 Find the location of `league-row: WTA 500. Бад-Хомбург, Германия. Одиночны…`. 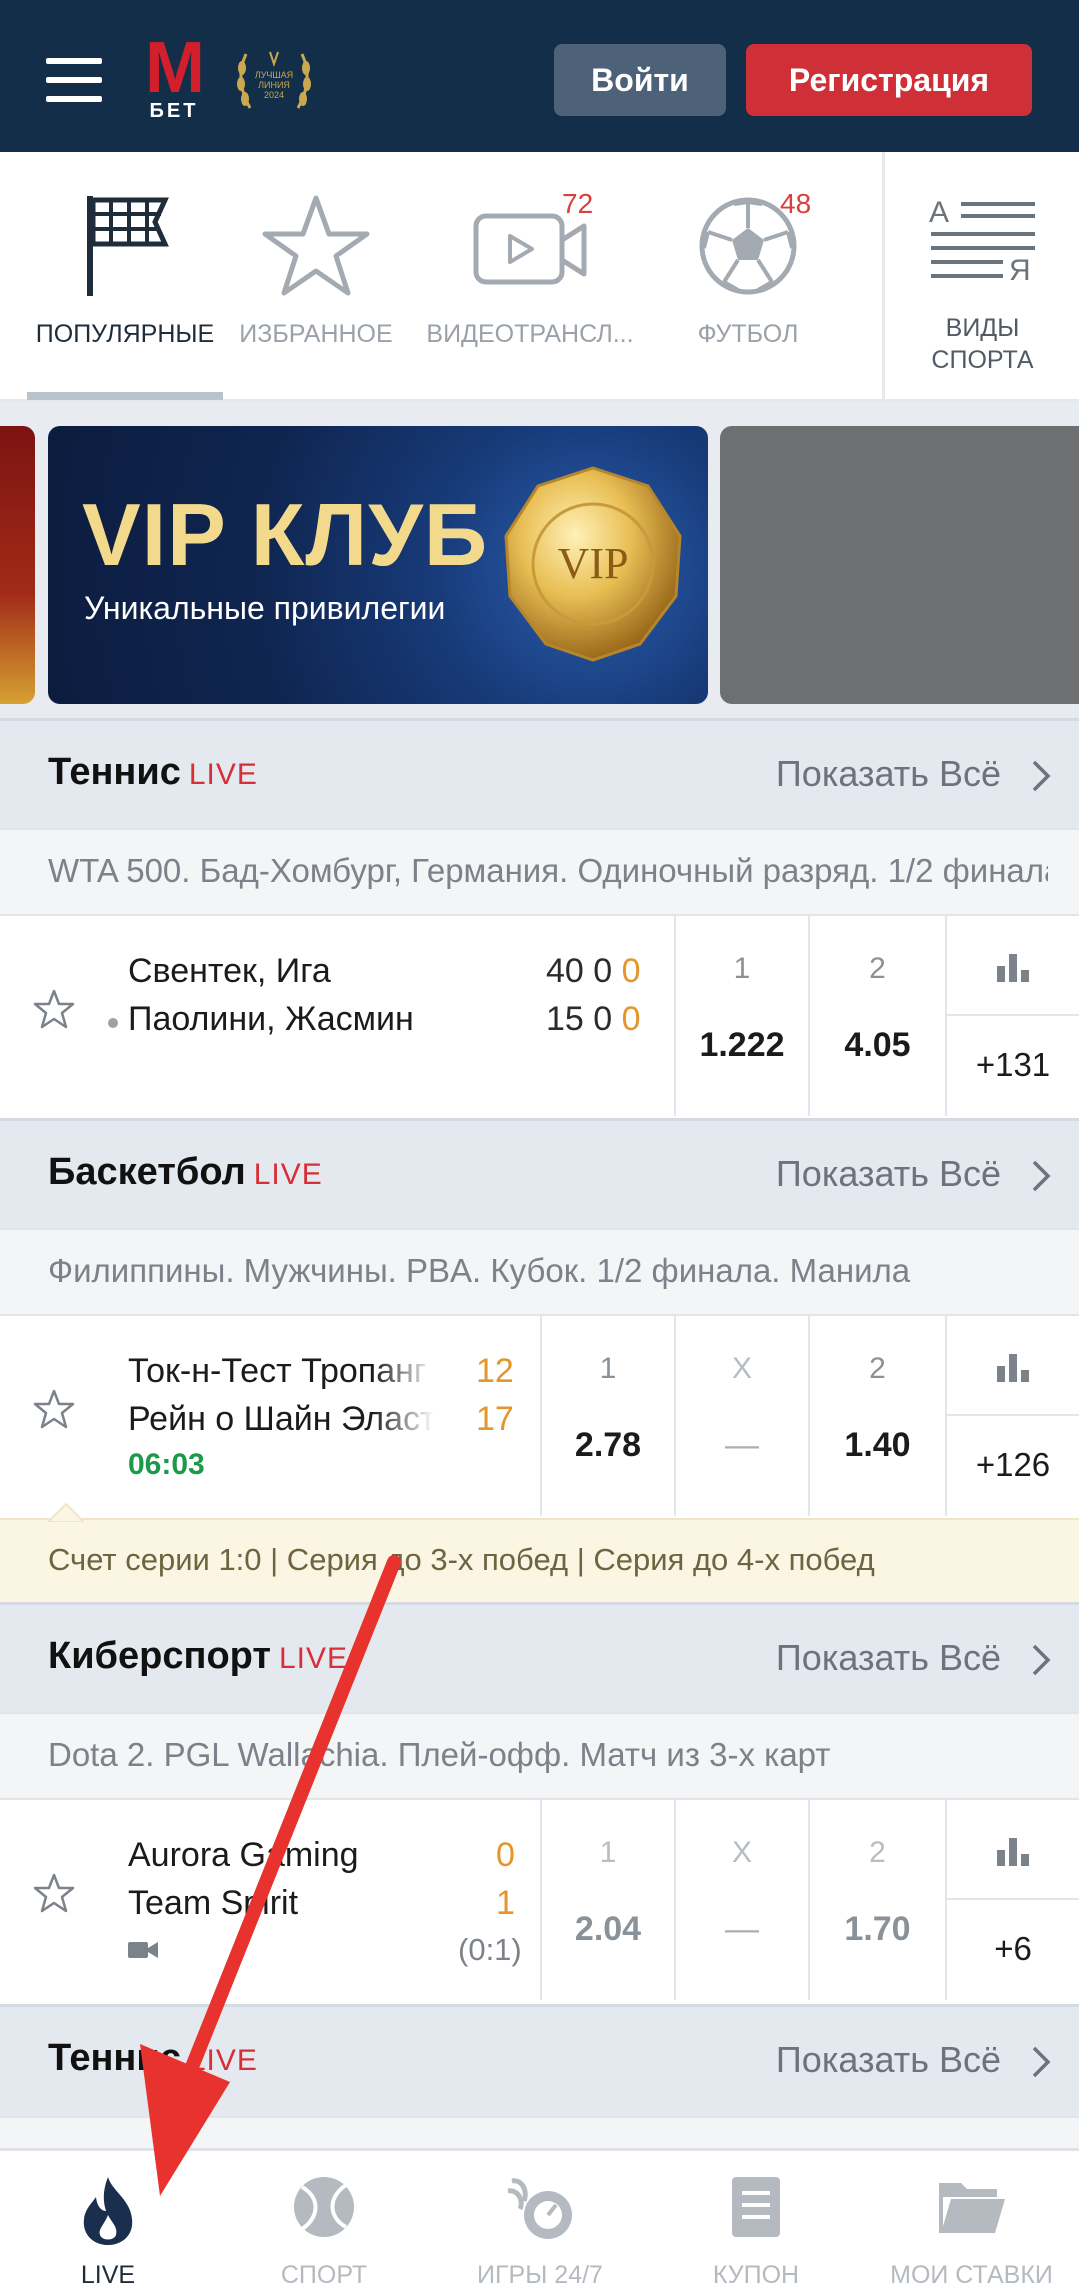

league-row: WTA 500. Бад-Хомбург, Германия. Одиночны… is located at coordinates (539, 871).